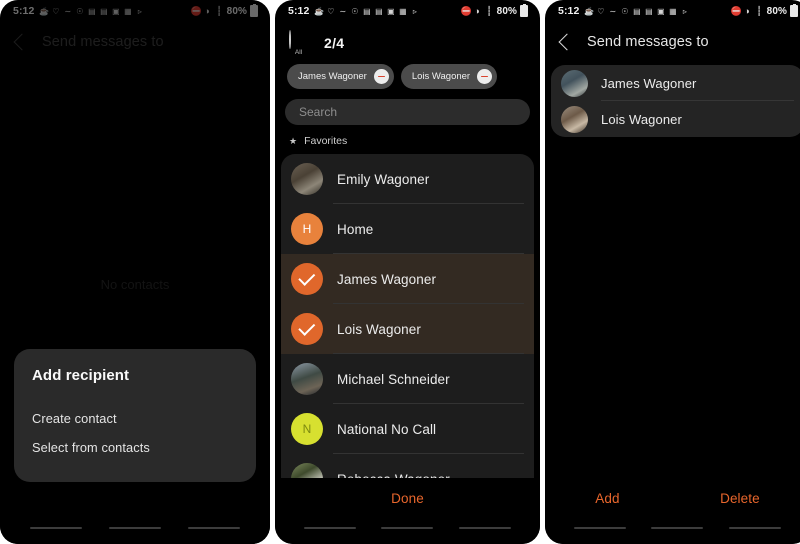  I want to click on list-item: Michael Schneider, so click(407, 379).